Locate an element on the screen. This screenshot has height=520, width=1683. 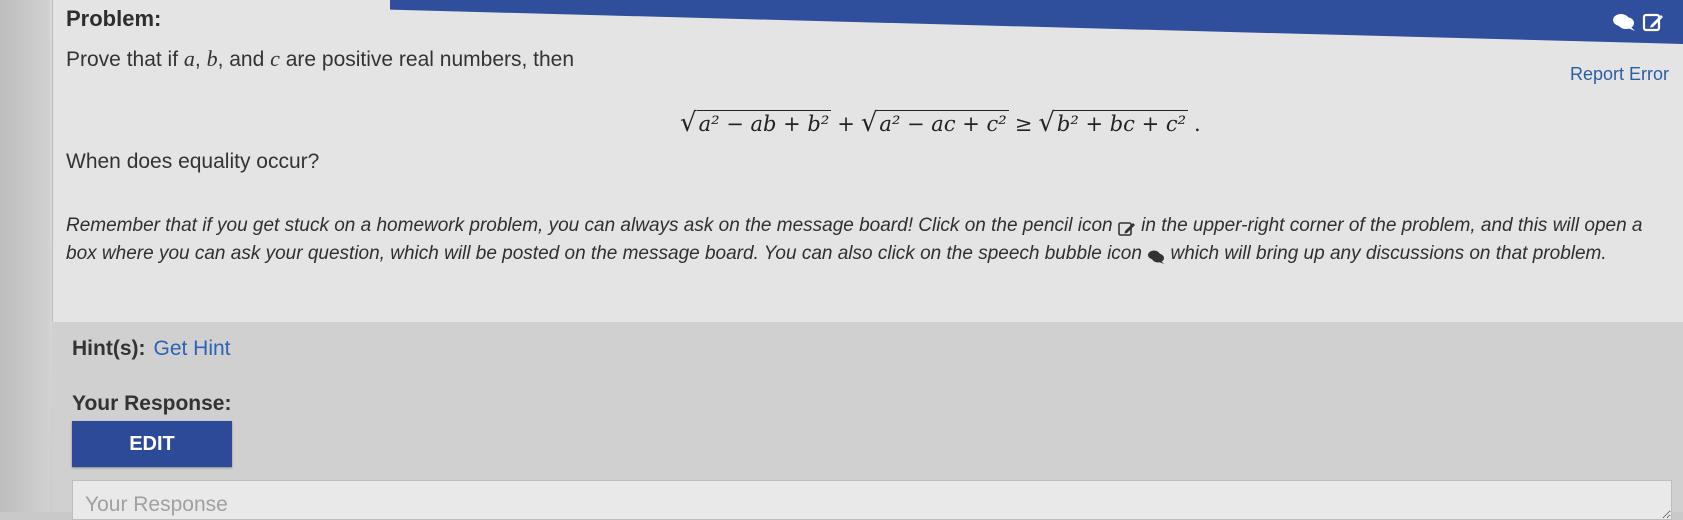
period: . is located at coordinates (1197, 124).